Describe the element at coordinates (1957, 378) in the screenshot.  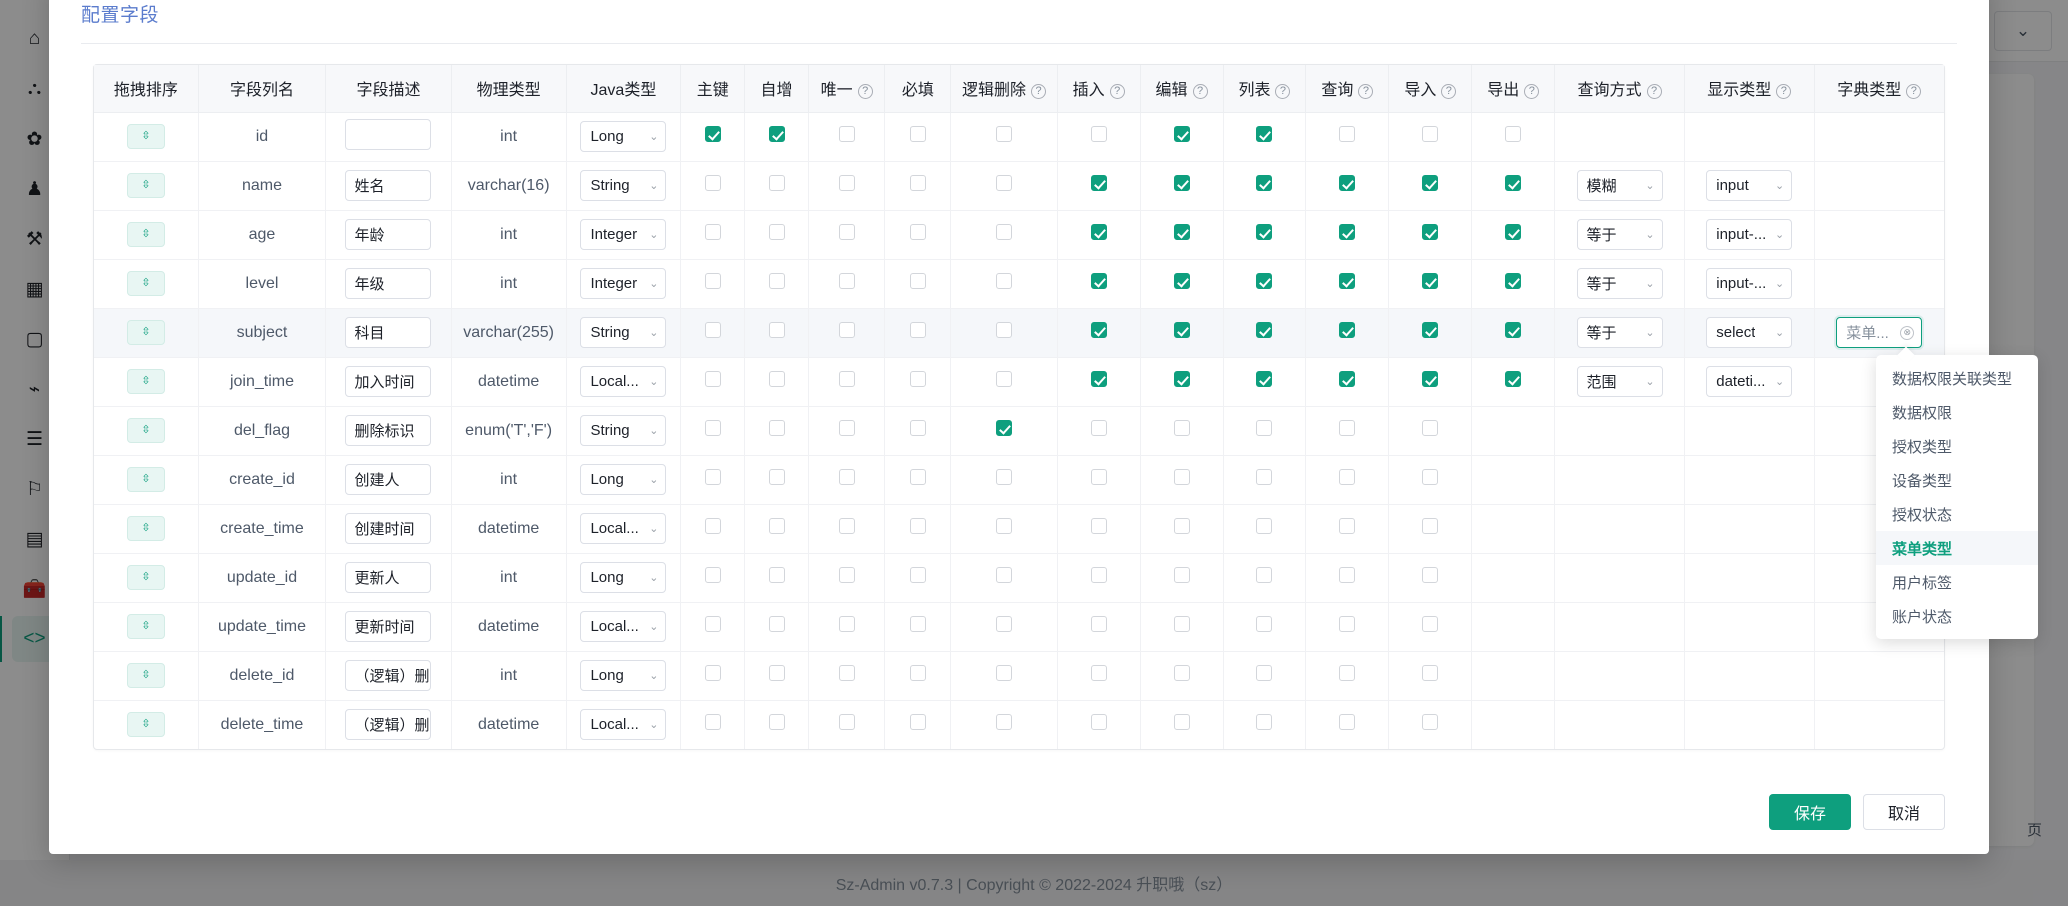
I see `dropdown-item: 数据权限关联类型` at that location.